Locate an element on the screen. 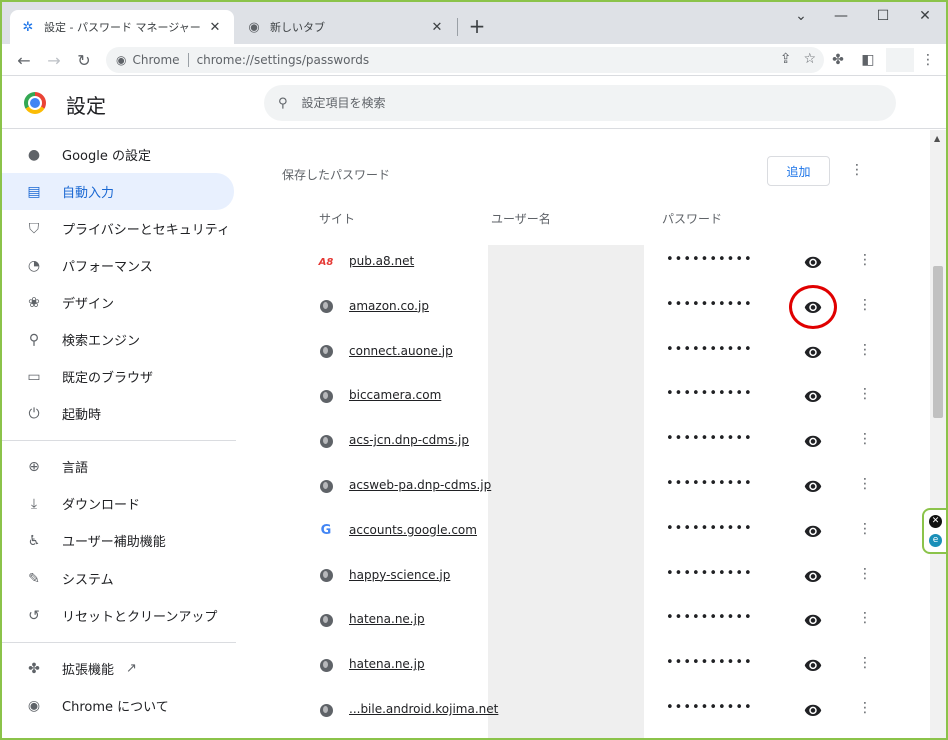  bookmark-star-icon: ☆ is located at coordinates (809, 59).